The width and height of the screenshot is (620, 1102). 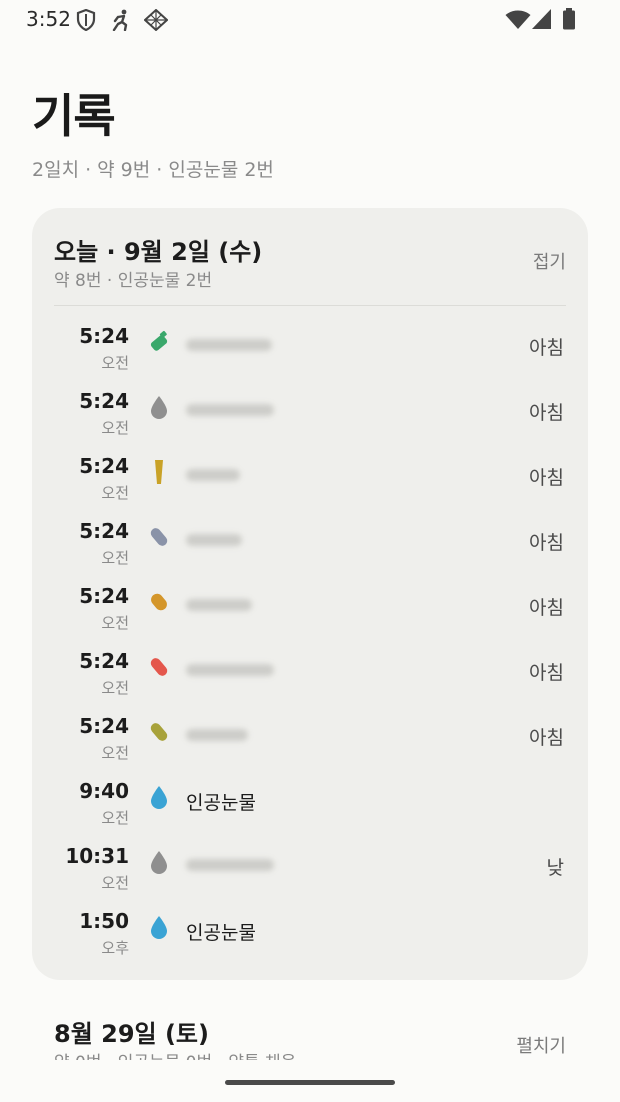 I want to click on slate-capsule-icon, so click(x=159, y=537).